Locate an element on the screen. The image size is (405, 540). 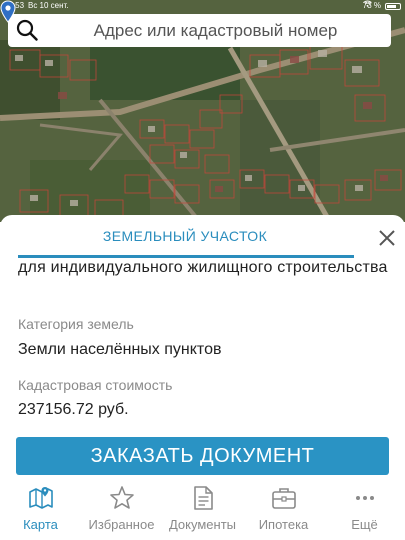
status-right: 73 % is located at coordinates (382, 6).